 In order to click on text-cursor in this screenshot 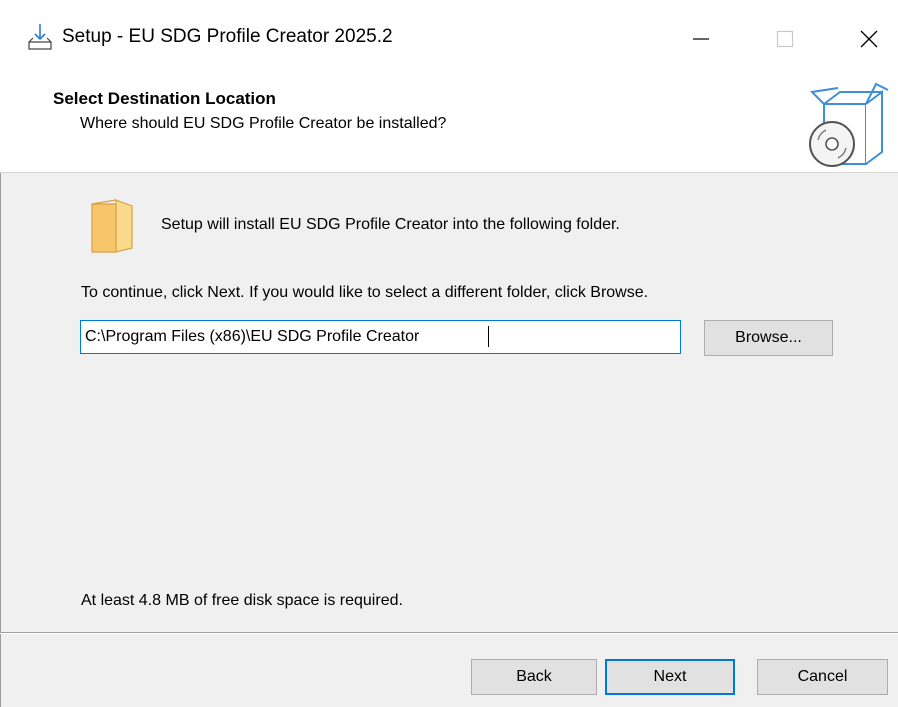, I will do `click(488, 336)`.